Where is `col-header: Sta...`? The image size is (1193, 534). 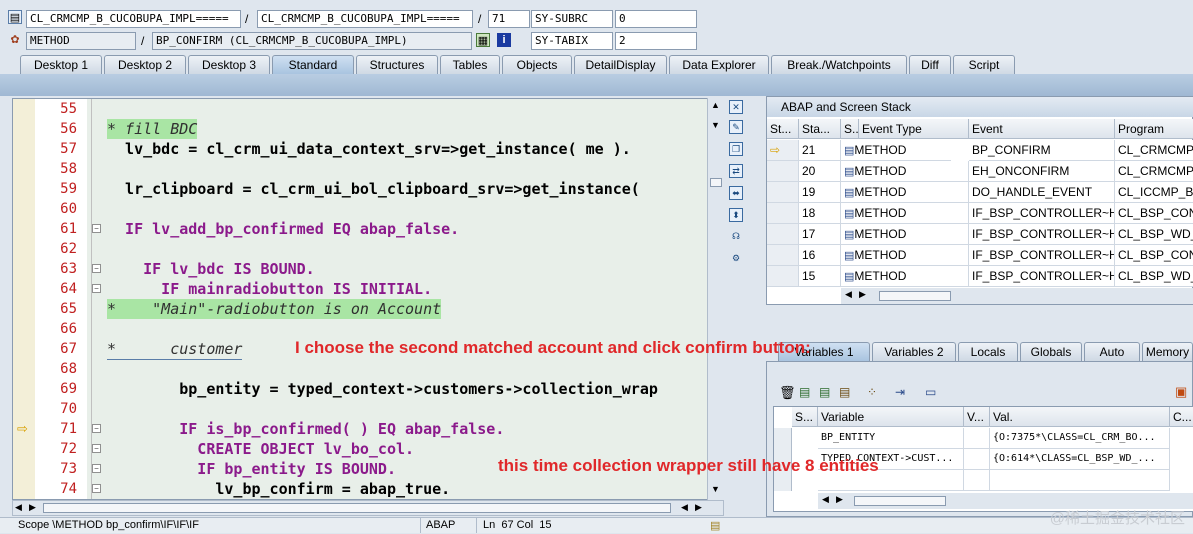 col-header: Sta... is located at coordinates (820, 129).